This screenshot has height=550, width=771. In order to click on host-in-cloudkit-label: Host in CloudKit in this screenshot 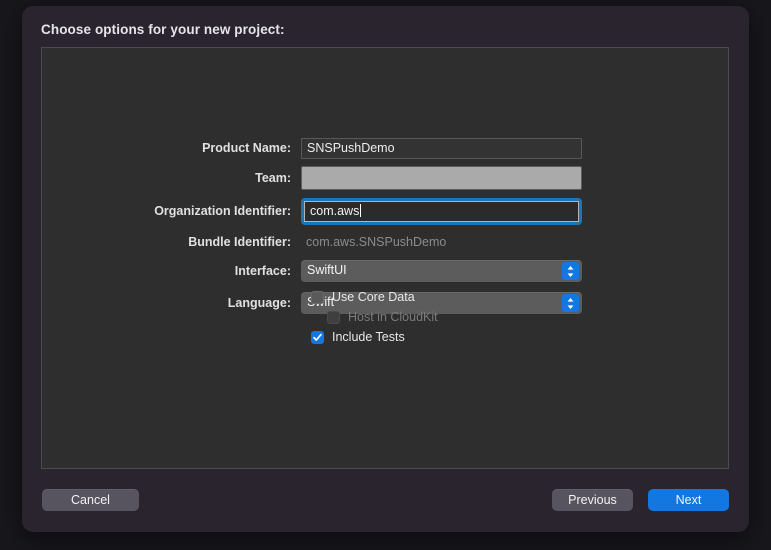, I will do `click(393, 317)`.